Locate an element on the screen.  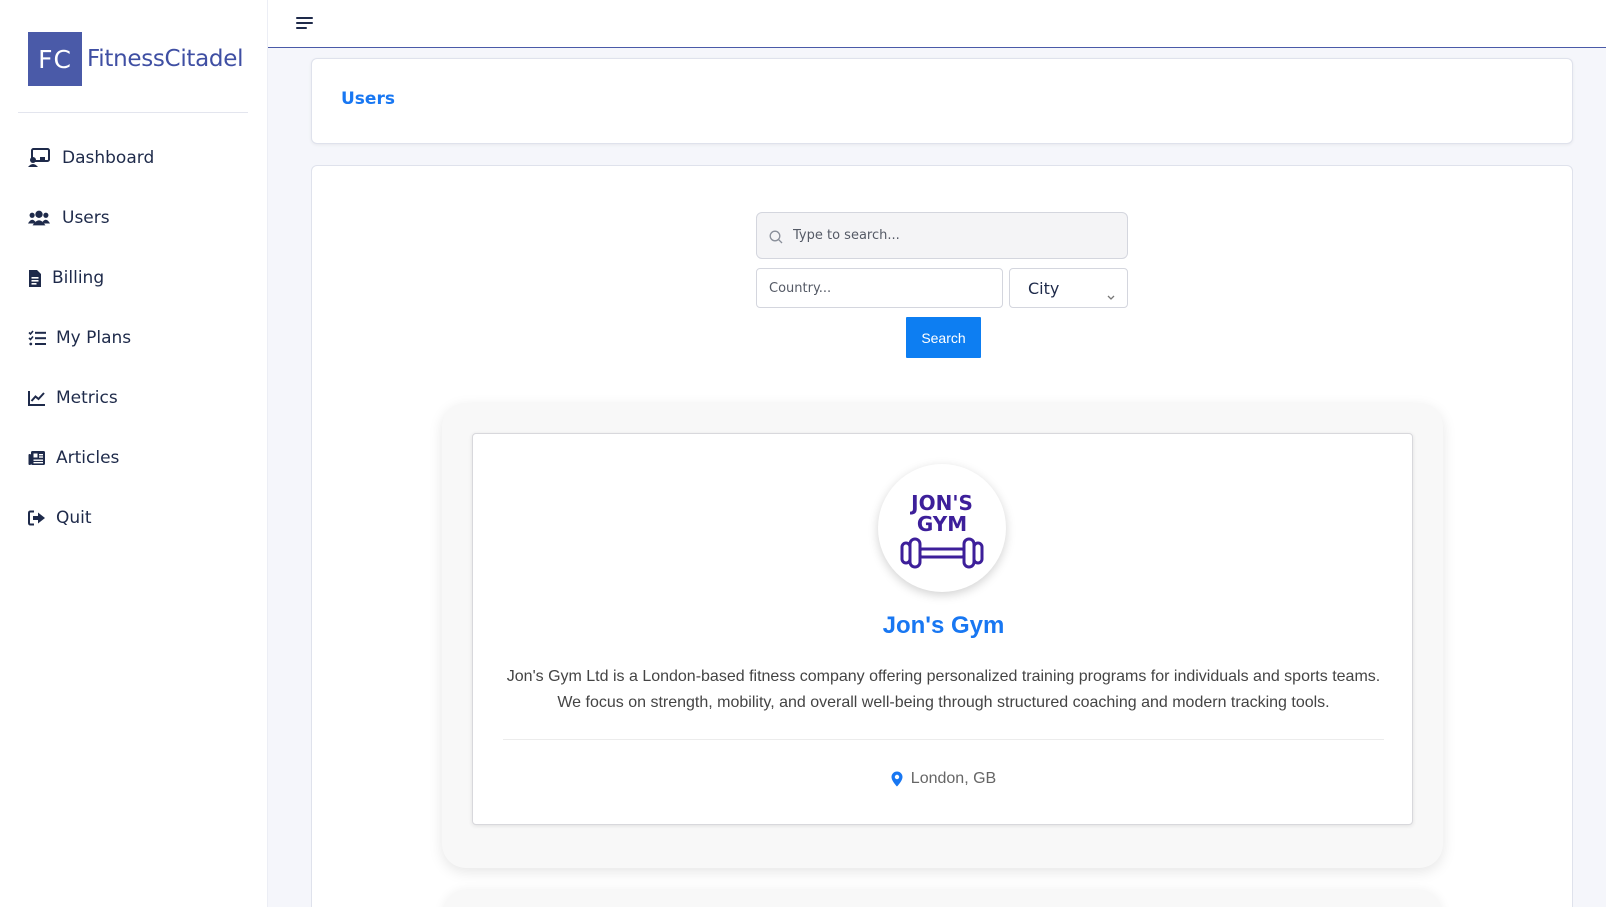
sidebar-item-dashboard: Dashboard is located at coordinates (134, 158).